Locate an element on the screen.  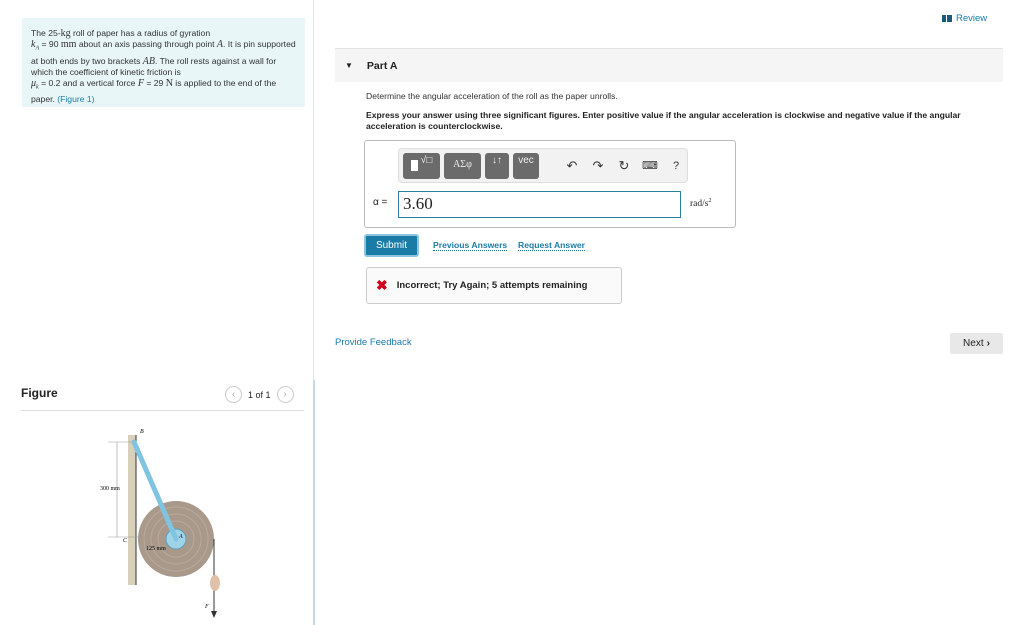
next-button: Next › is located at coordinates (976, 343).